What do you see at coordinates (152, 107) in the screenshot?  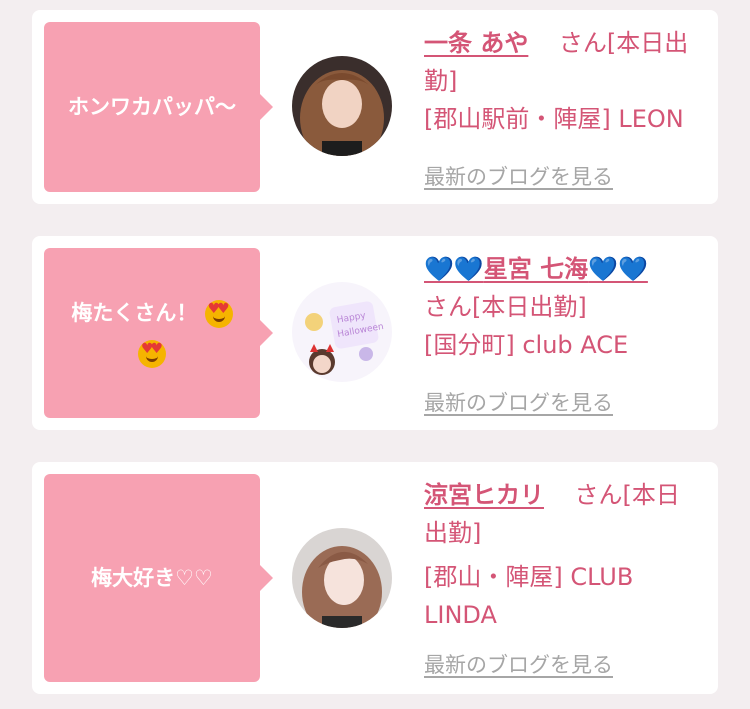 I see `message-text: ホンワカパッパ〜` at bounding box center [152, 107].